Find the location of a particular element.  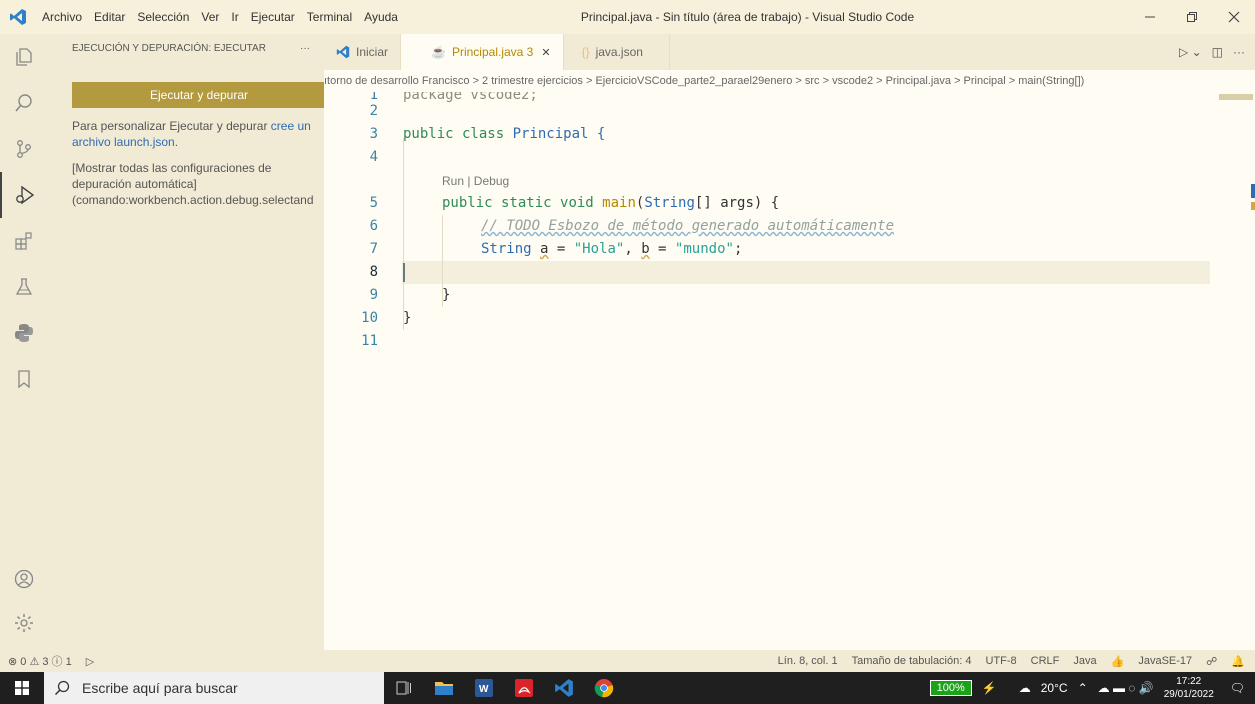

testing-flask-icon is located at coordinates (24, 287).